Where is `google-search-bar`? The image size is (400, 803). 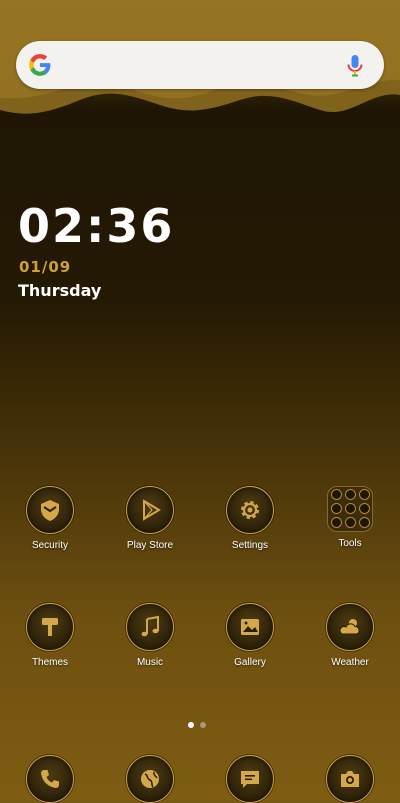
google-search-bar is located at coordinates (200, 65).